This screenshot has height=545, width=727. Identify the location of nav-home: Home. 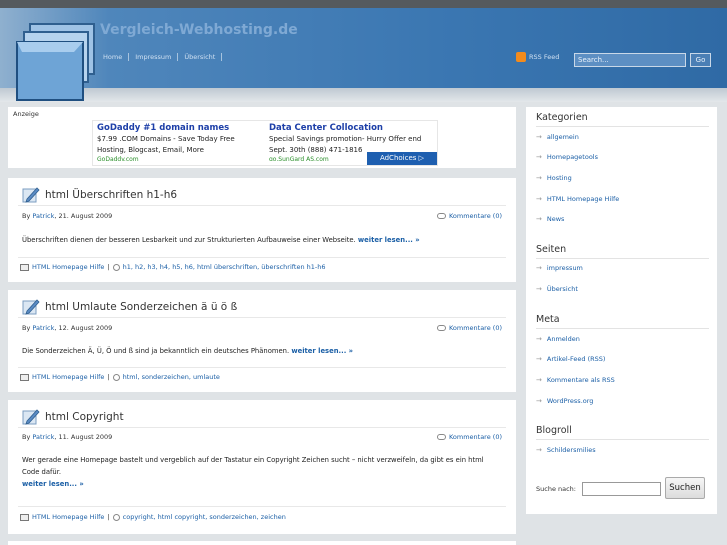
(113, 57).